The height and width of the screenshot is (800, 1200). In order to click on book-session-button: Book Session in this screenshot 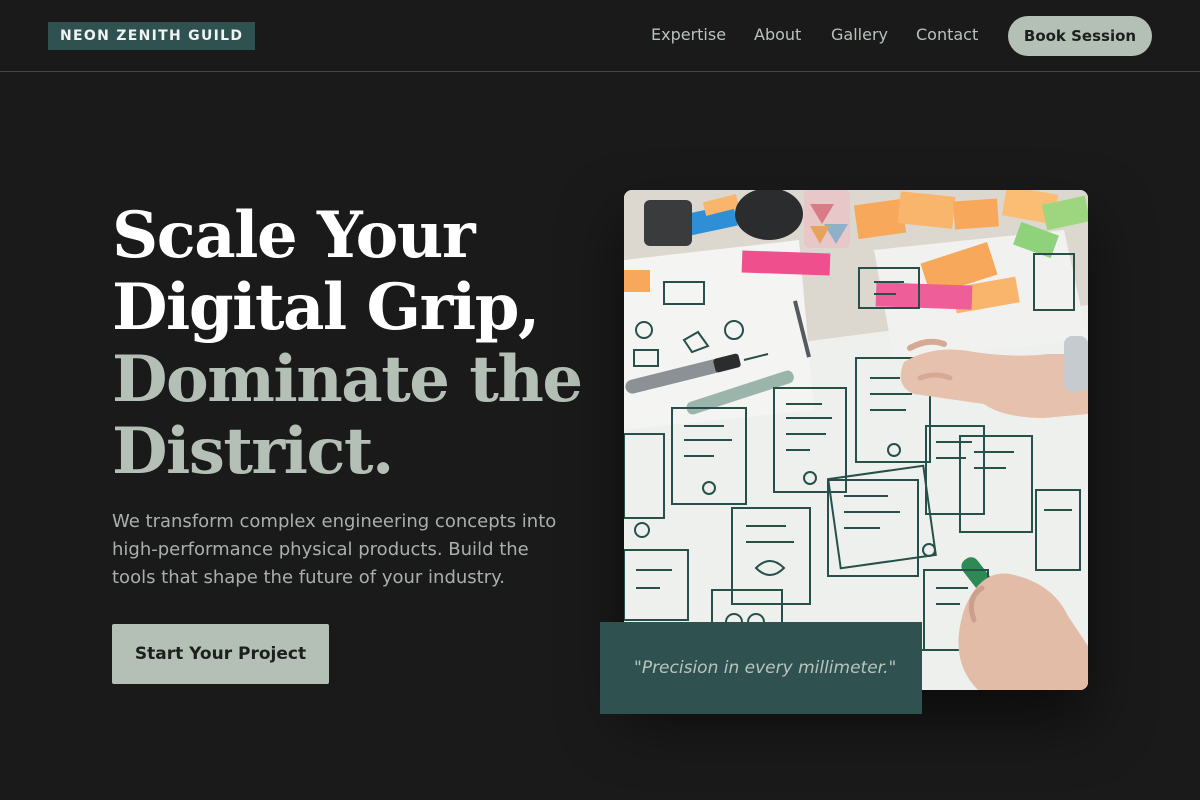, I will do `click(1080, 36)`.